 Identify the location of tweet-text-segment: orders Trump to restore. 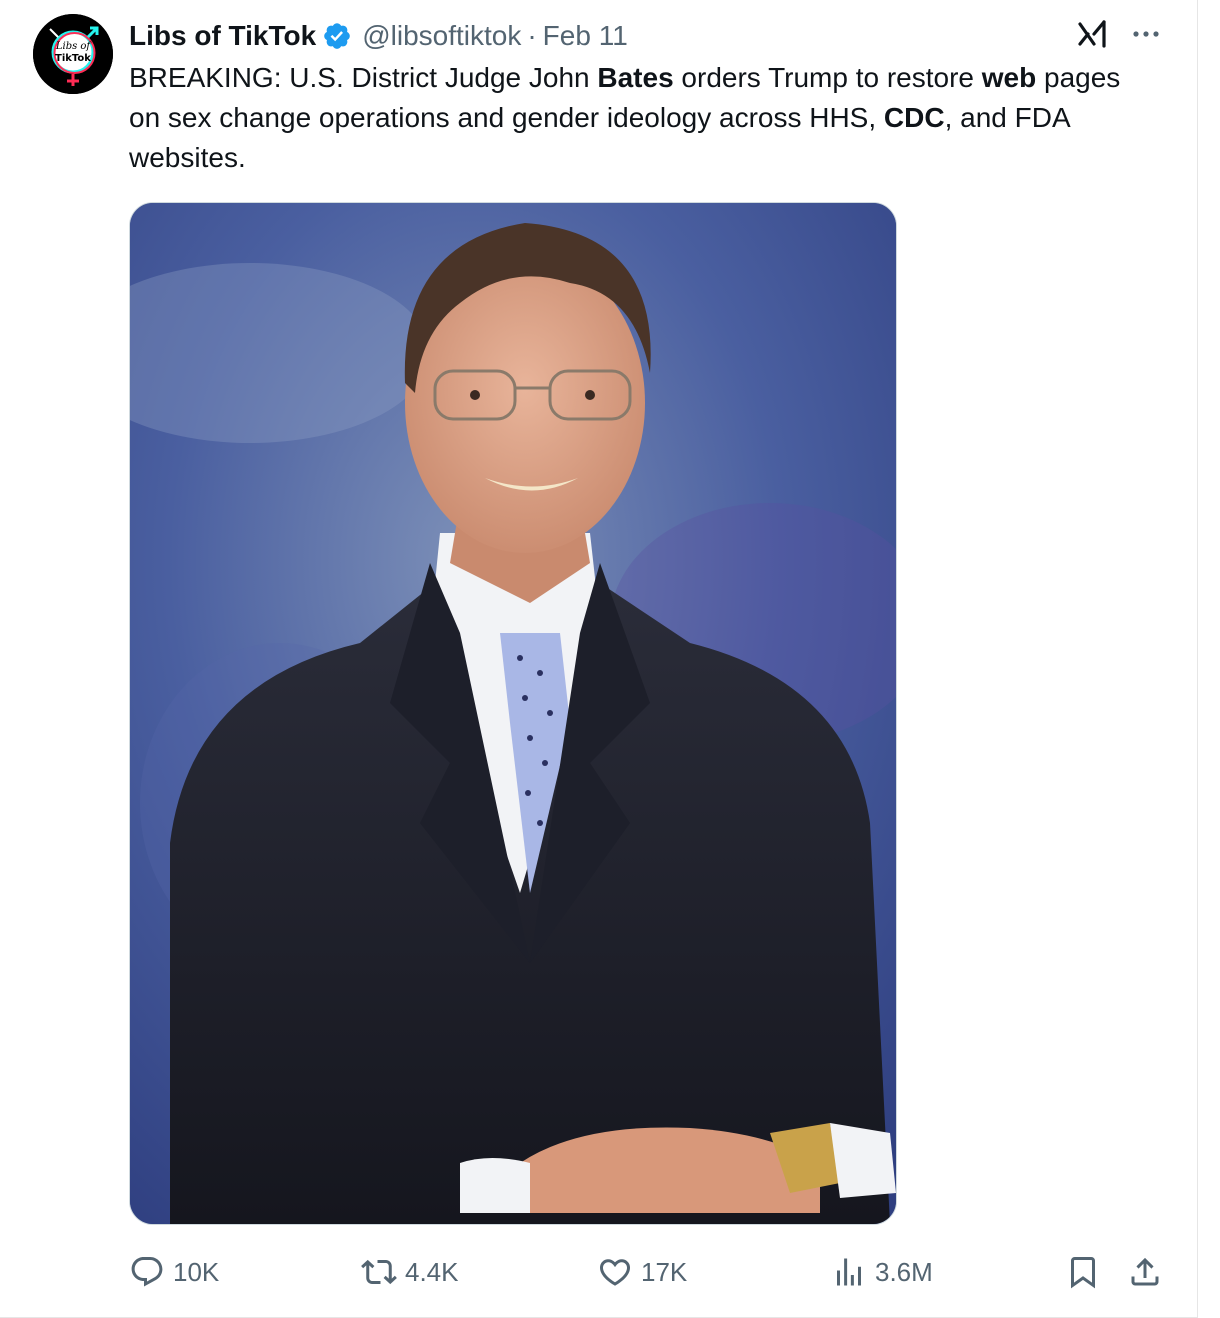
(827, 77).